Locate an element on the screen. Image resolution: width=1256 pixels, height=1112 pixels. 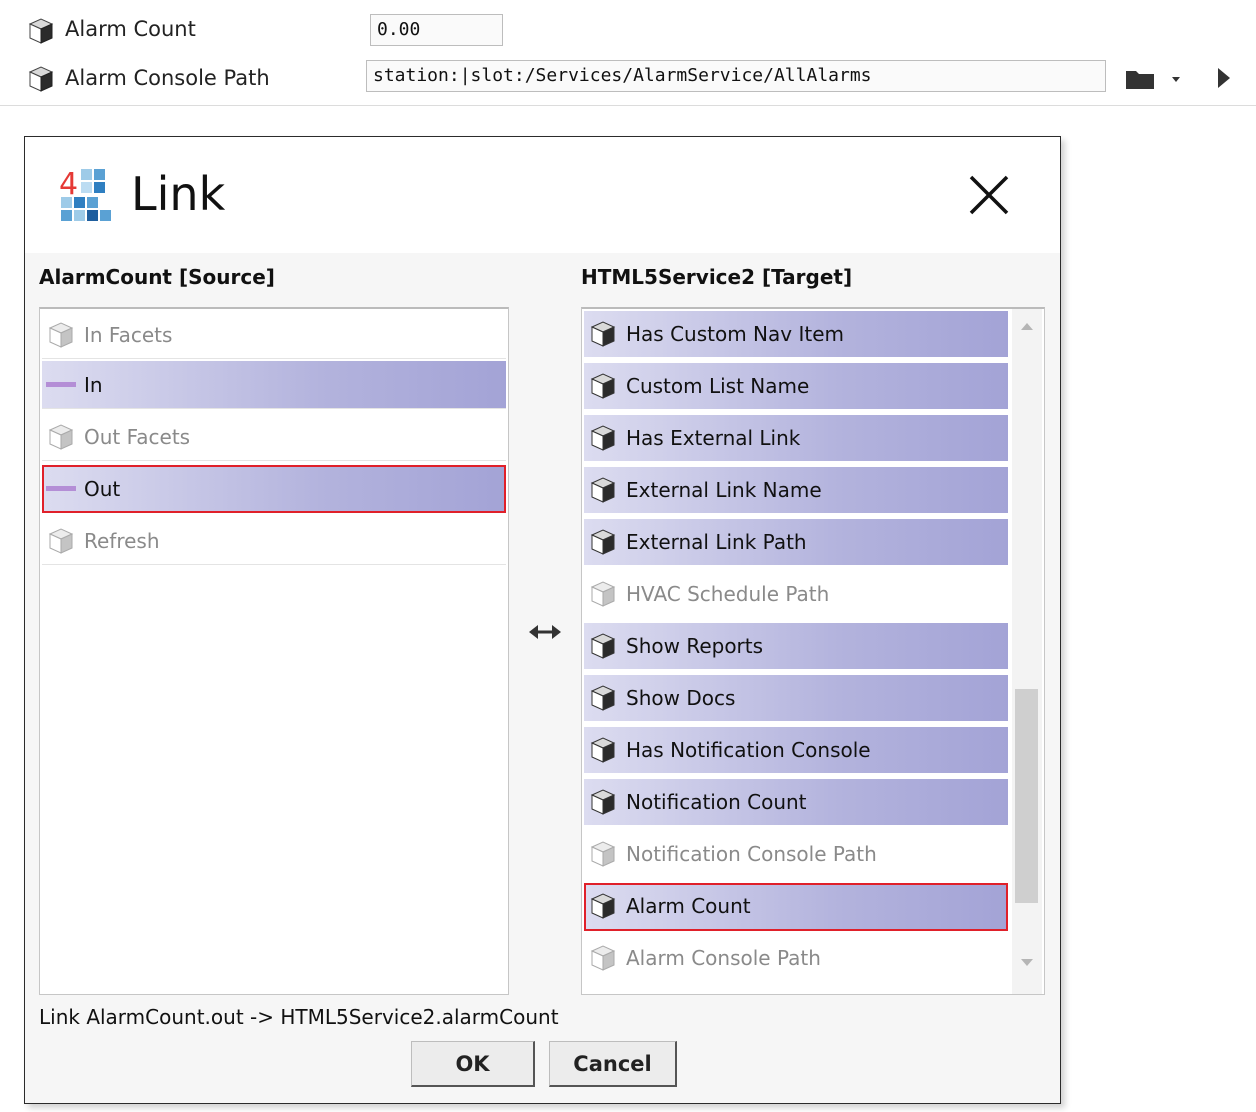
target-item: HVAC Schedule Path is located at coordinates (796, 595).